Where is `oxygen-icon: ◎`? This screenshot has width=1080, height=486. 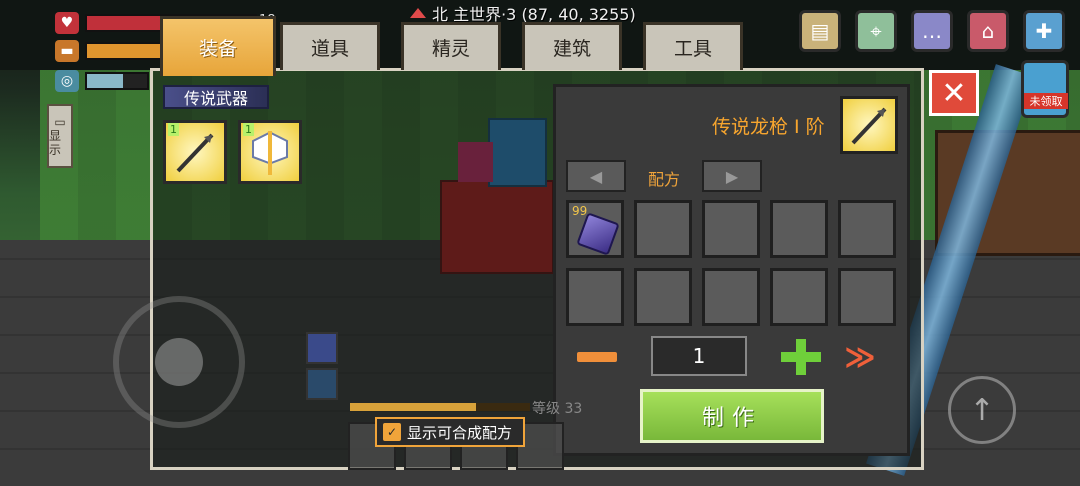 oxygen-icon: ◎ is located at coordinates (67, 81).